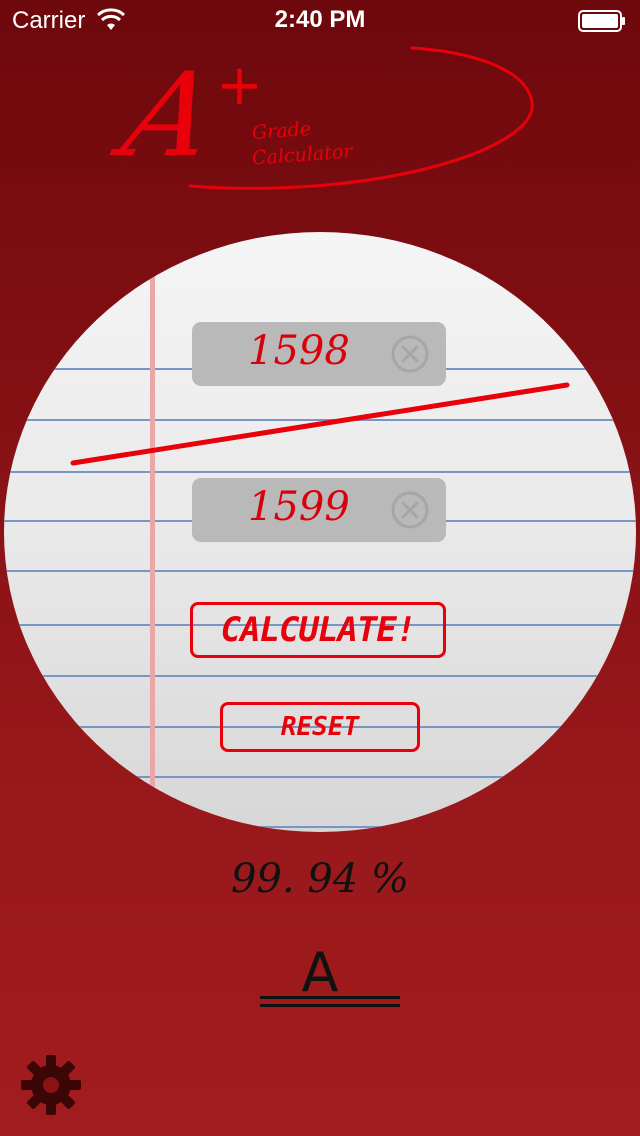 The width and height of the screenshot is (640, 1136). Describe the element at coordinates (299, 351) in the screenshot. I see `points-earned-value: 1598` at that location.